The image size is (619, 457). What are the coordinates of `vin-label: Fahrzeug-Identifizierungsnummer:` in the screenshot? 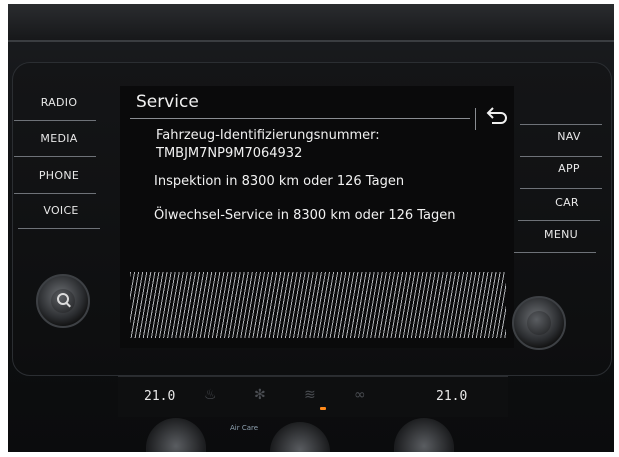 It's located at (268, 135).